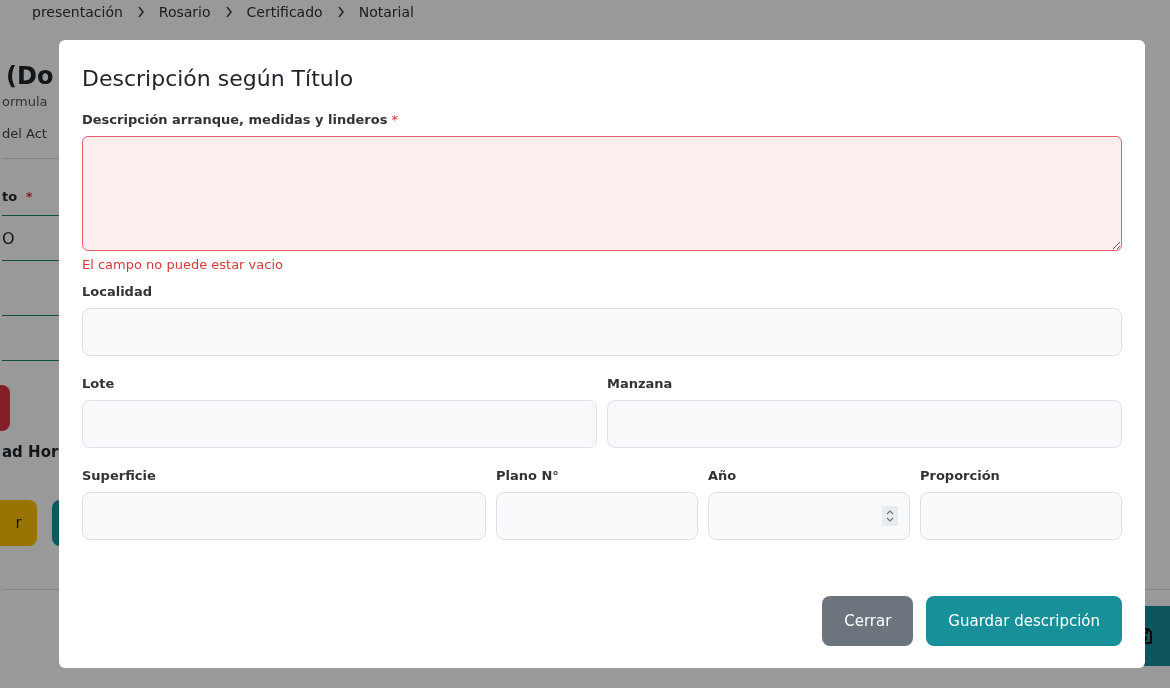 This screenshot has width=1170, height=688. Describe the element at coordinates (98, 383) in the screenshot. I see `field-label: Lote` at that location.